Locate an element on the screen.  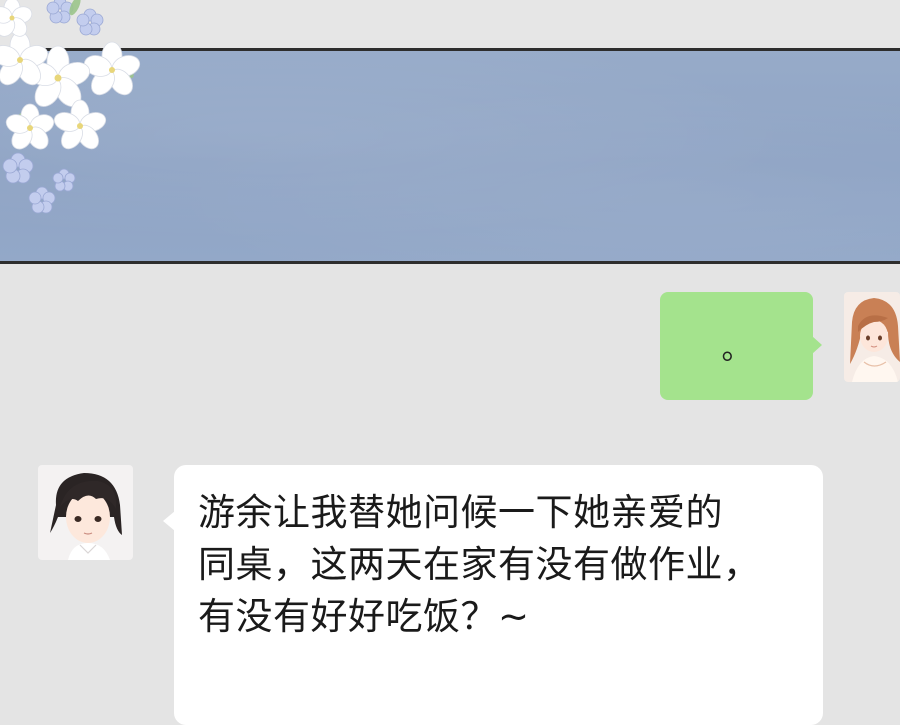
message-bubble-sent: 。 is located at coordinates (741, 346).